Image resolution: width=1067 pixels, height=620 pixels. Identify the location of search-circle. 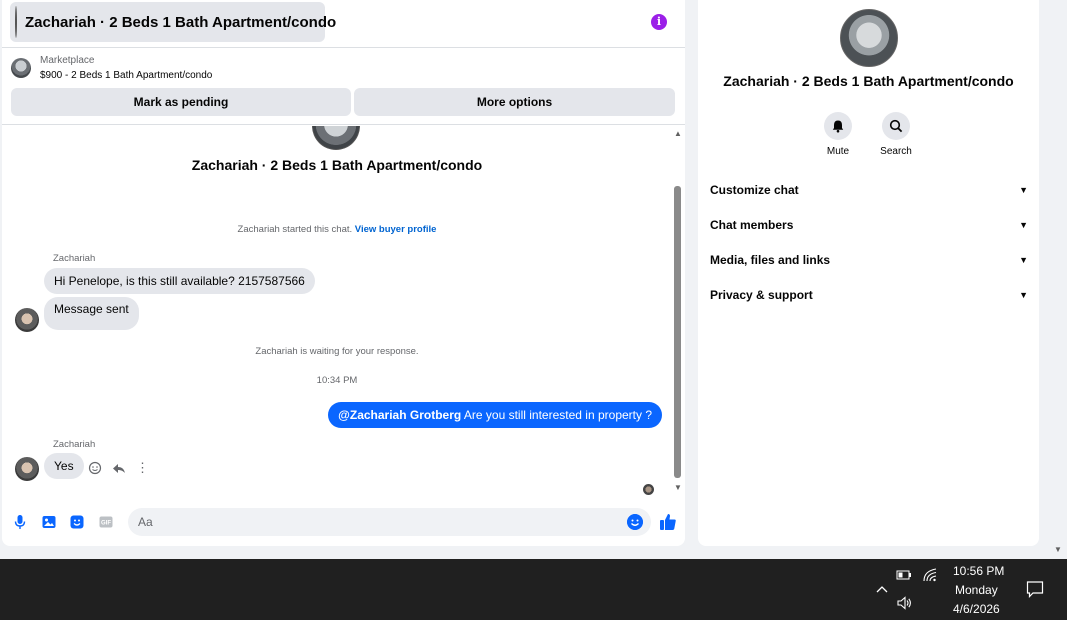
(896, 126).